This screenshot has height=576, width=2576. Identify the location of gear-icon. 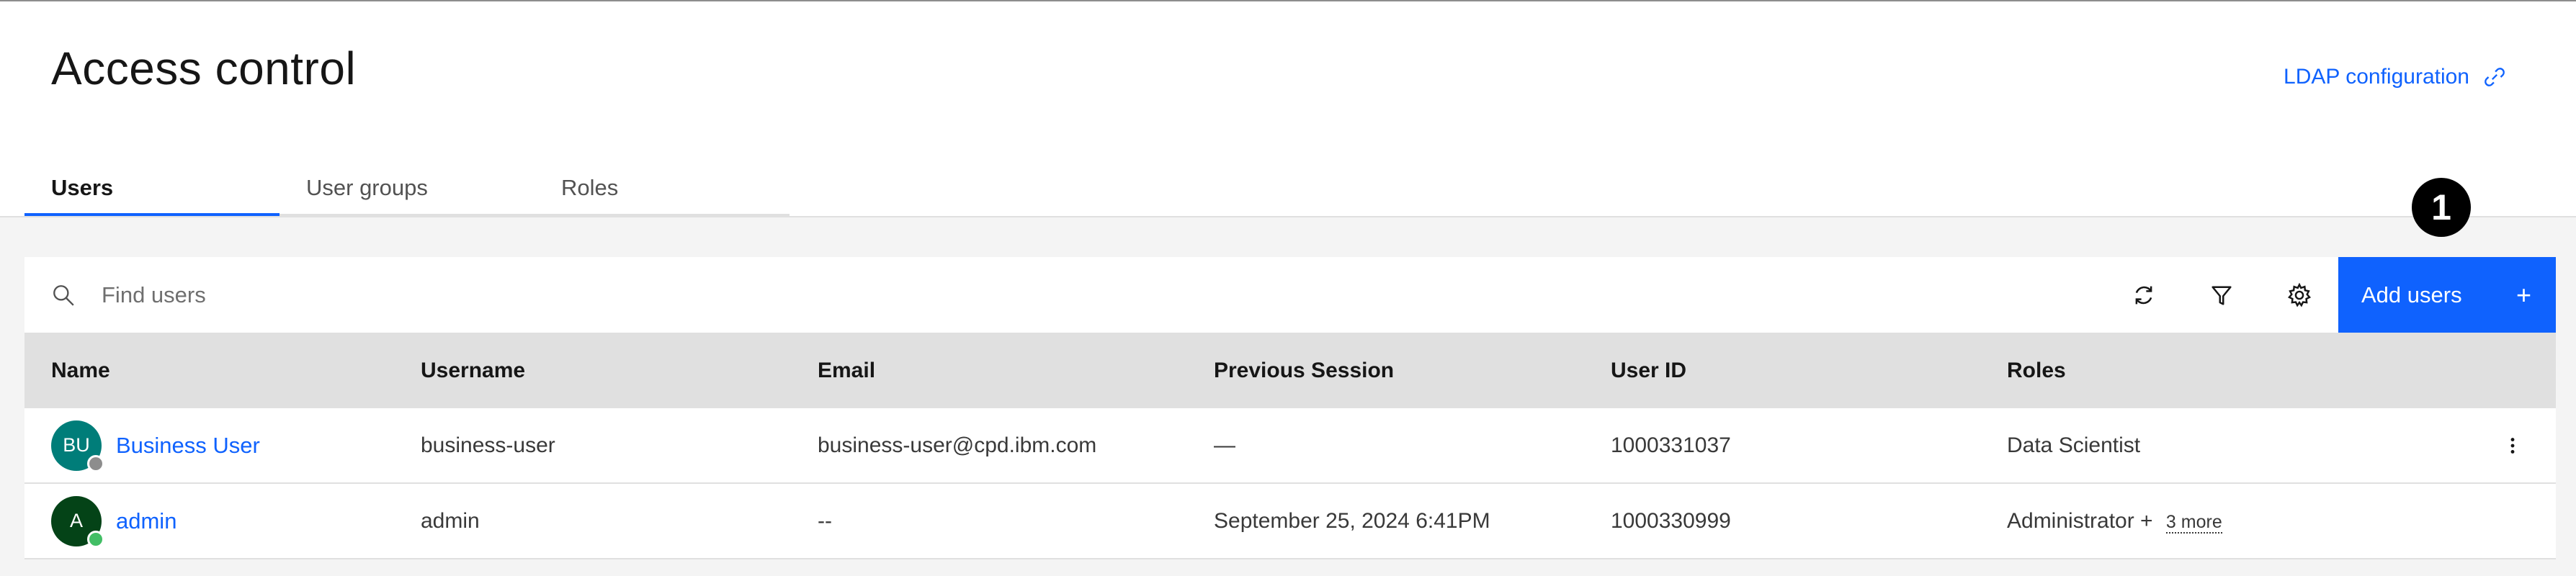
(2299, 294).